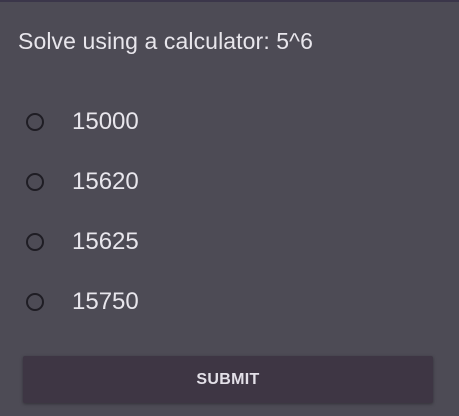  What do you see at coordinates (105, 121) in the screenshot?
I see `option-label-1: 15000` at bounding box center [105, 121].